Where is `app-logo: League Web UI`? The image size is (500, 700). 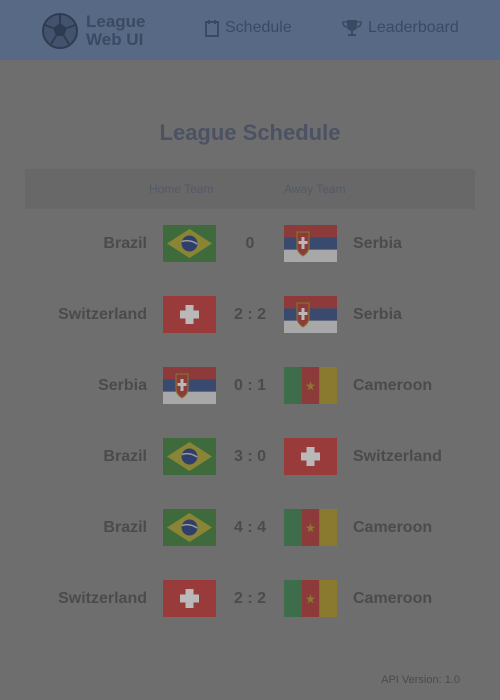
app-logo: League Web UI is located at coordinates (95, 31).